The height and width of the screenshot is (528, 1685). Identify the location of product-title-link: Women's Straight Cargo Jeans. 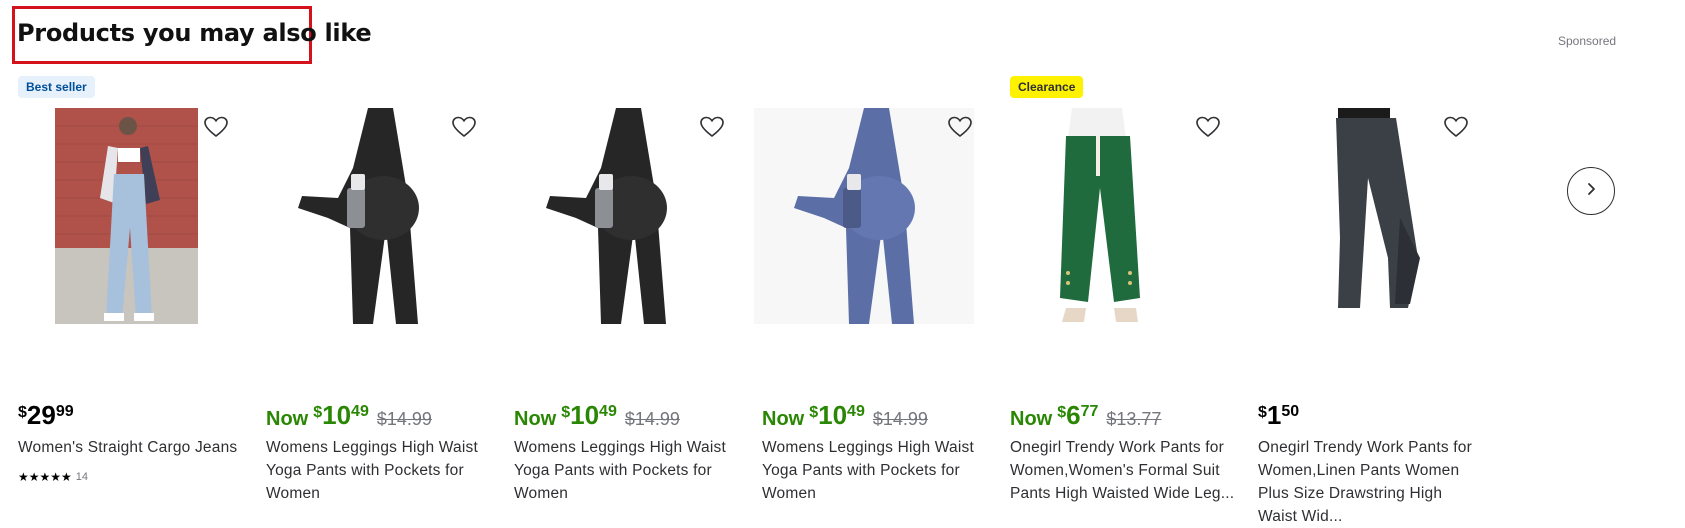
(130, 447).